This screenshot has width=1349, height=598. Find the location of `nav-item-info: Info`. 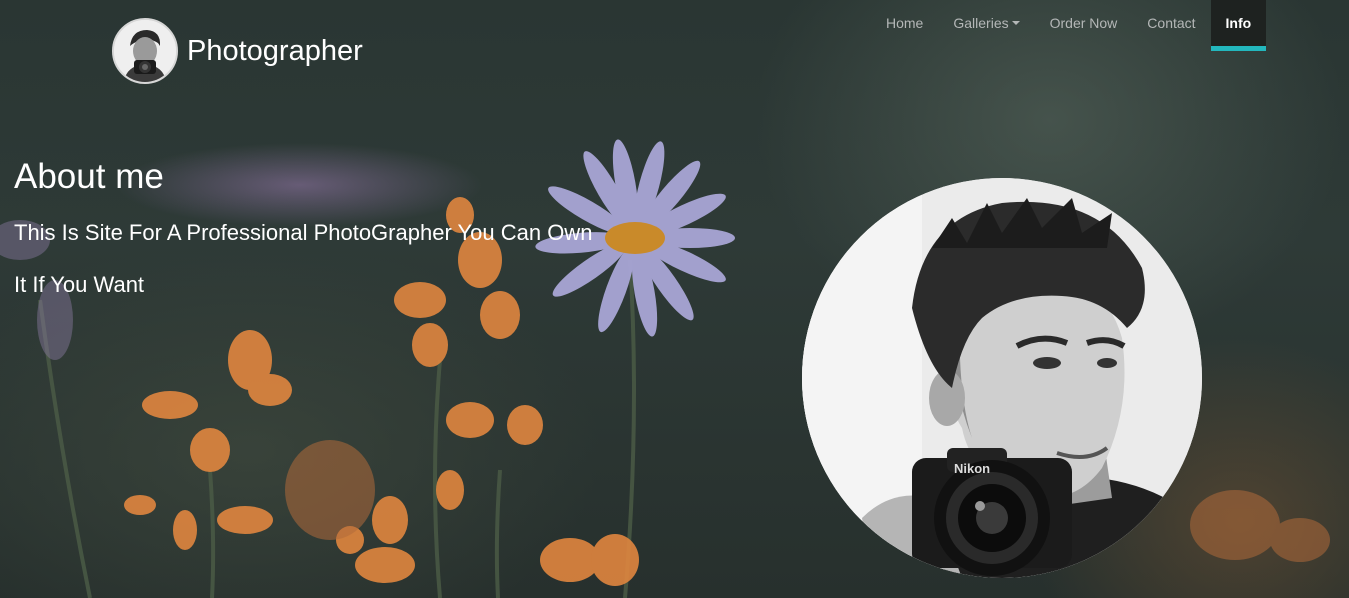

nav-item-info: Info is located at coordinates (1238, 25).